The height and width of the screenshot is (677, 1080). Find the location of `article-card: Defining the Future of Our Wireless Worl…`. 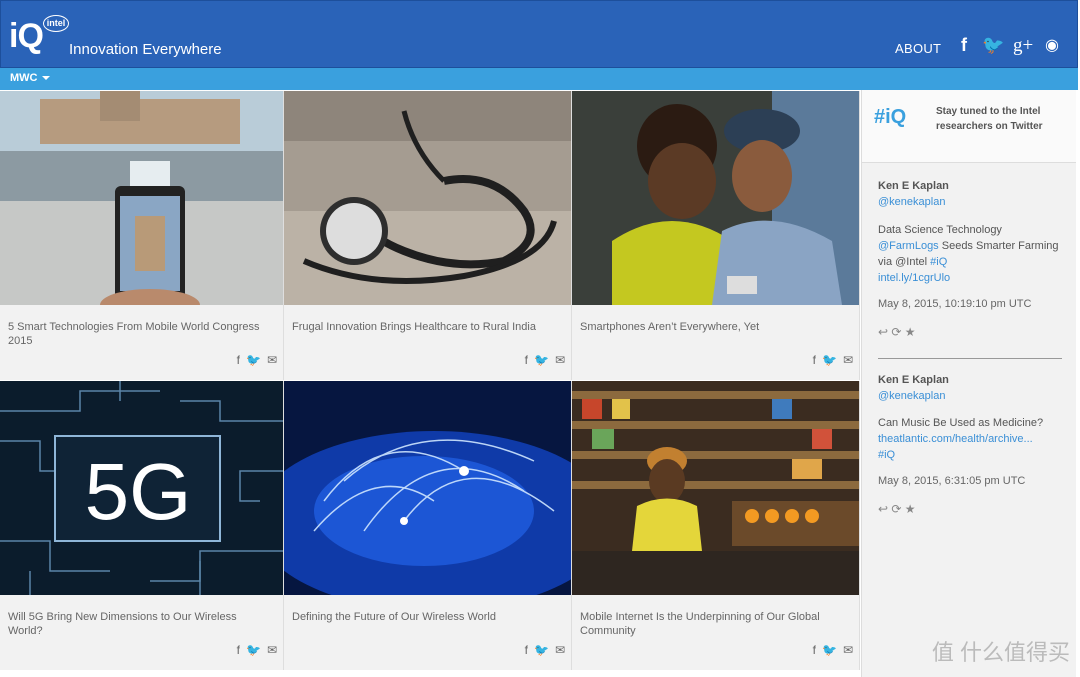

article-card: Defining the Future of Our Wireless Worl… is located at coordinates (428, 525).